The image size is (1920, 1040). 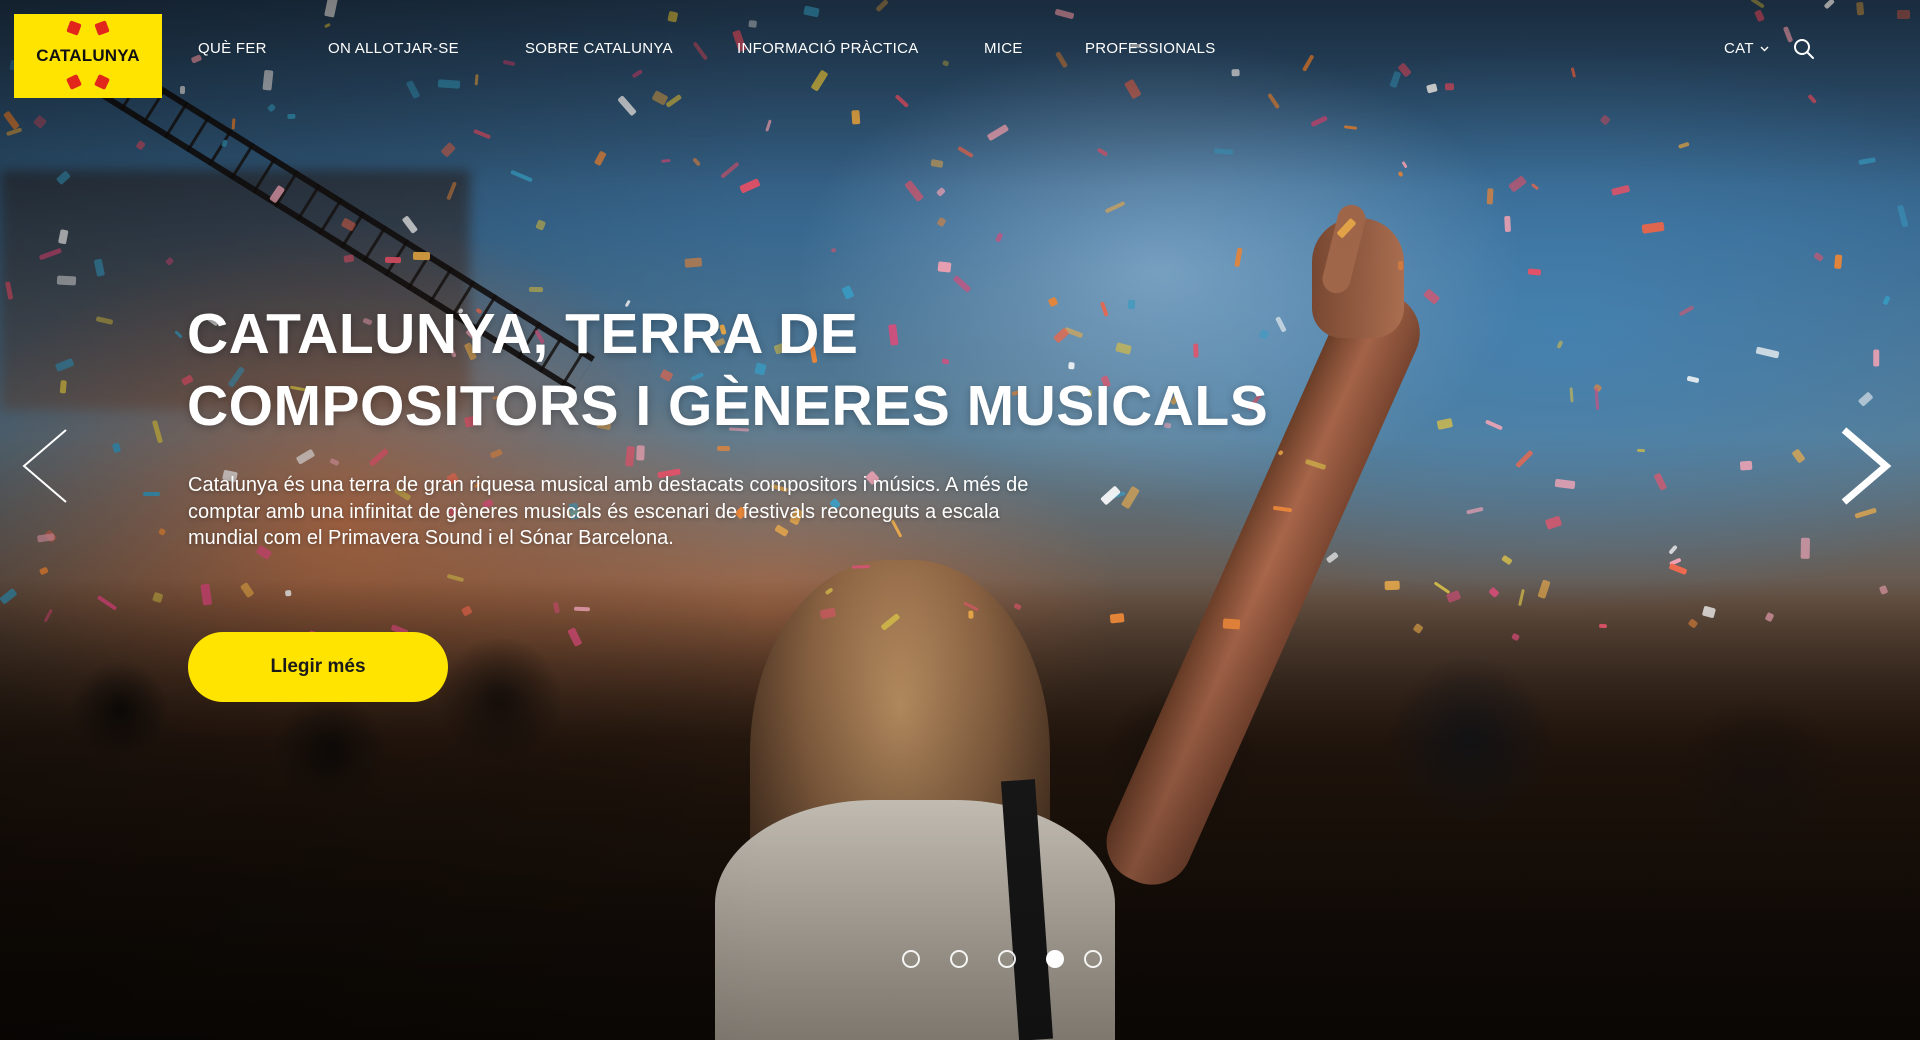 What do you see at coordinates (393, 48) in the screenshot?
I see `nav-item-on-allotjar-se: ON ALLOTJAR-SE` at bounding box center [393, 48].